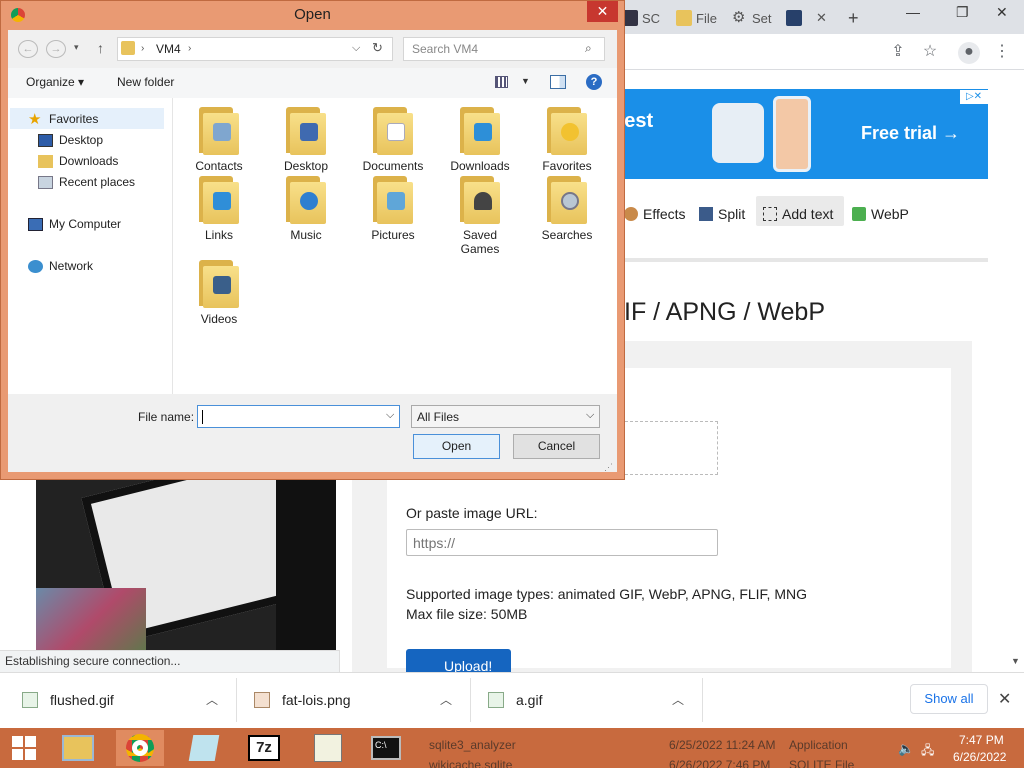 The height and width of the screenshot is (768, 1024). Describe the element at coordinates (219, 293) in the screenshot. I see `folder-videos: Videos` at that location.